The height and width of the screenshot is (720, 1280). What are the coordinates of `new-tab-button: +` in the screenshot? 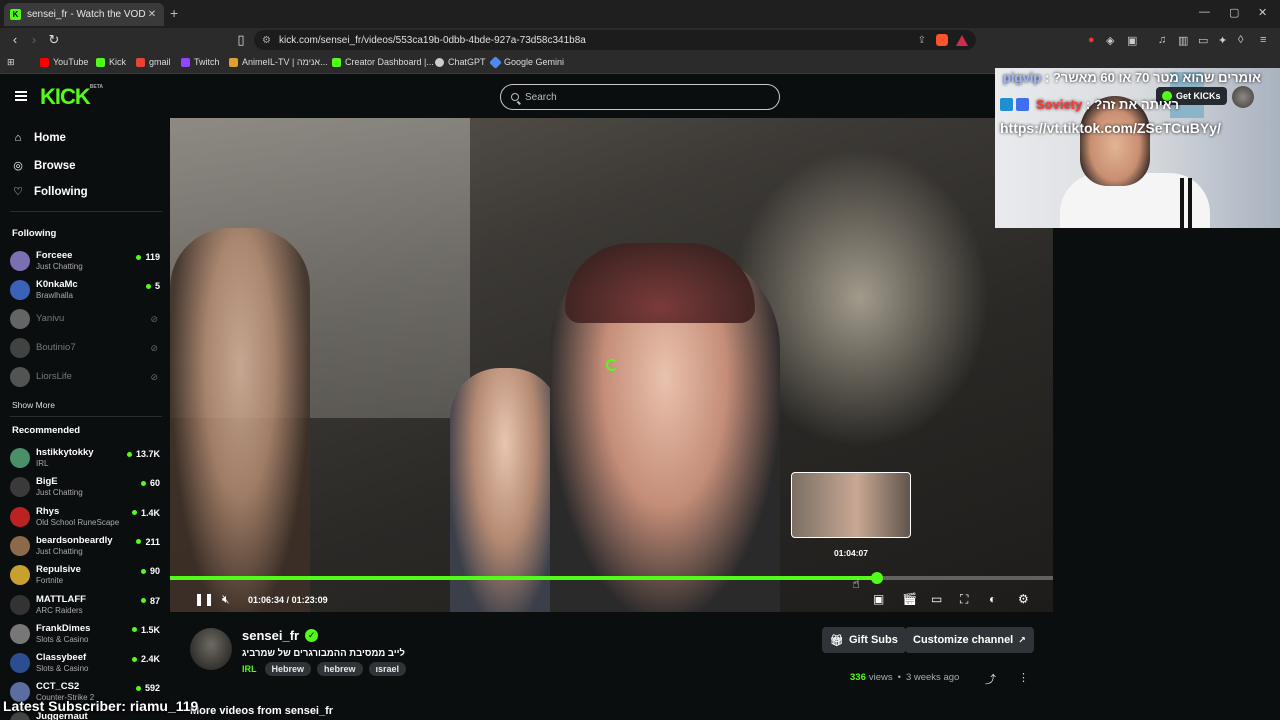 It's located at (174, 13).